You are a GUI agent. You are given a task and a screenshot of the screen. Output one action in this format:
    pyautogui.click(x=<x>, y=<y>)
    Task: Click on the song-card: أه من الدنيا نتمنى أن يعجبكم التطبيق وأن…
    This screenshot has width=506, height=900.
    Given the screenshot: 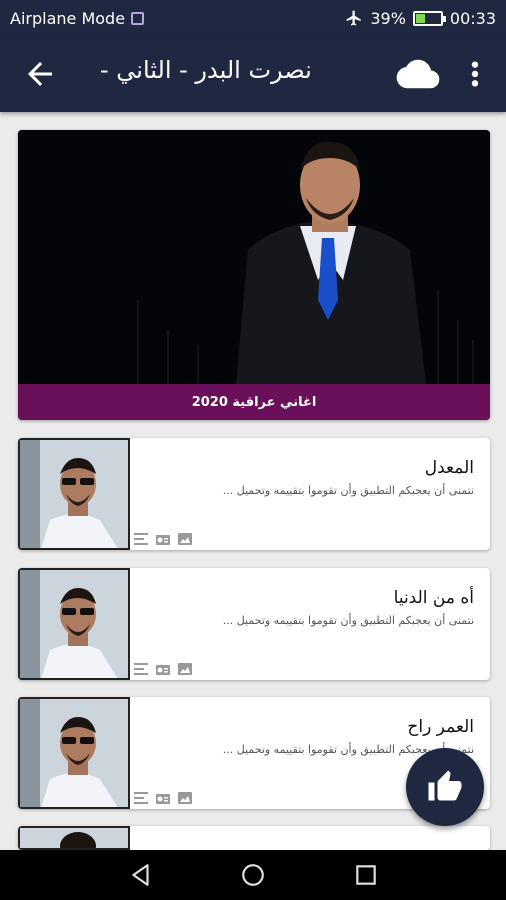 What is the action you would take?
    pyautogui.click(x=254, y=624)
    